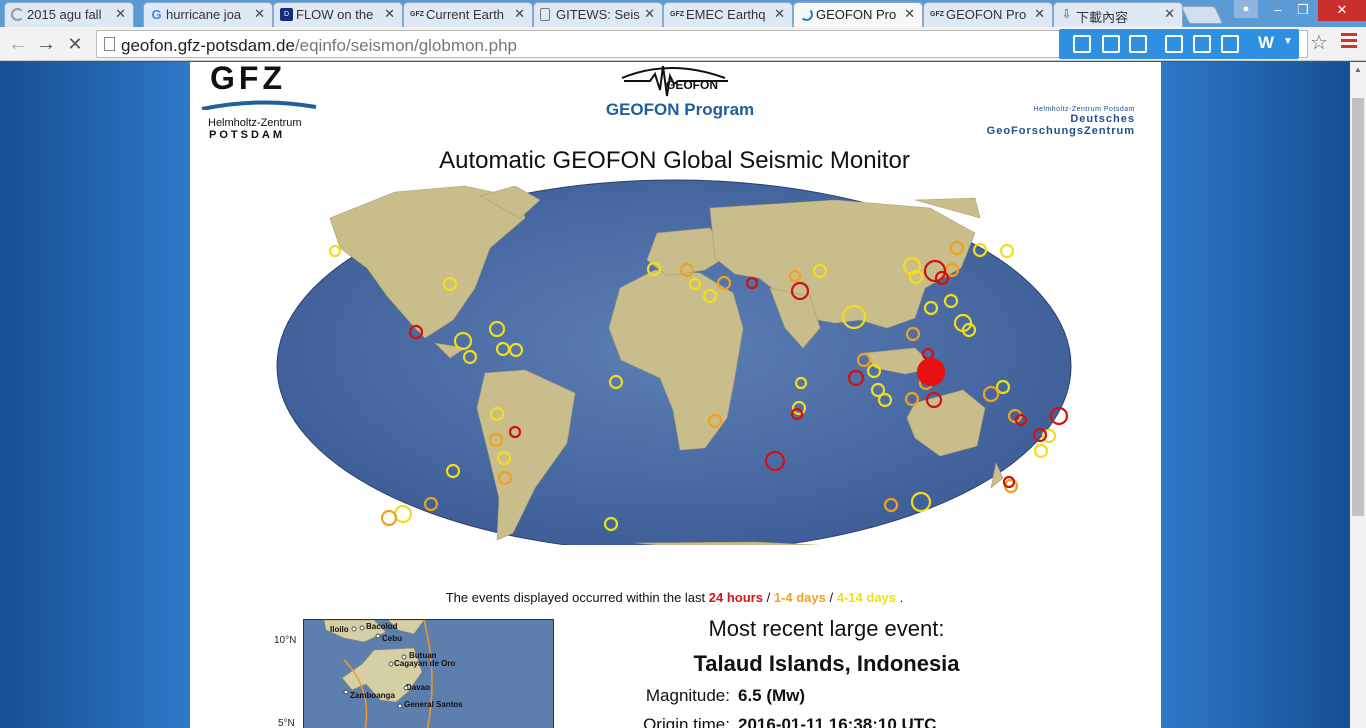  I want to click on page-scrollbar: ▲, so click(1358, 395).